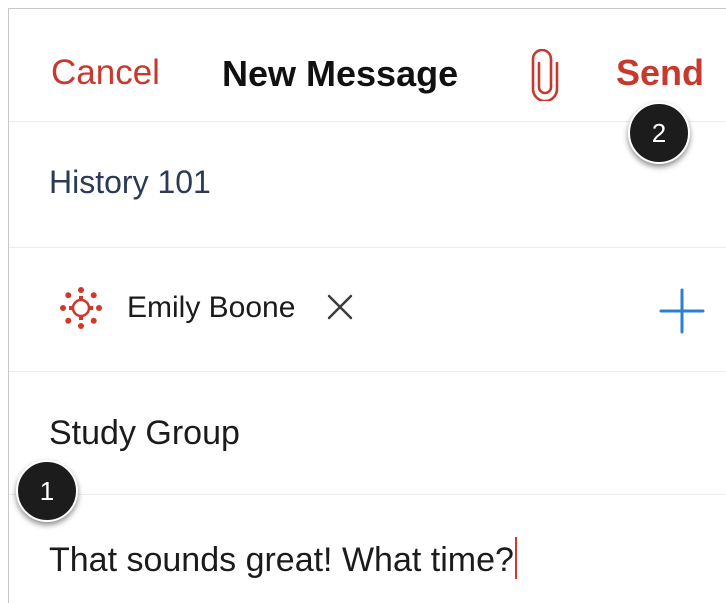 The height and width of the screenshot is (603, 726). Describe the element at coordinates (105, 73) in the screenshot. I see `cancel-button: Cancel` at that location.